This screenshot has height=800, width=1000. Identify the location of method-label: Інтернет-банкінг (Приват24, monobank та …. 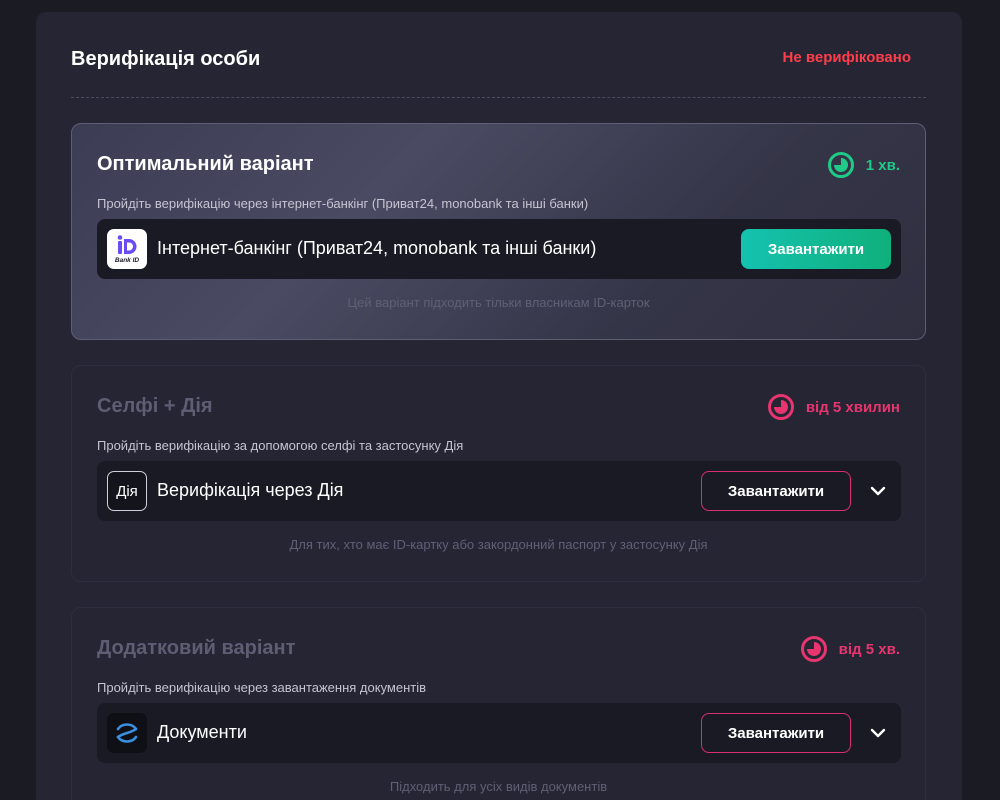
(377, 248).